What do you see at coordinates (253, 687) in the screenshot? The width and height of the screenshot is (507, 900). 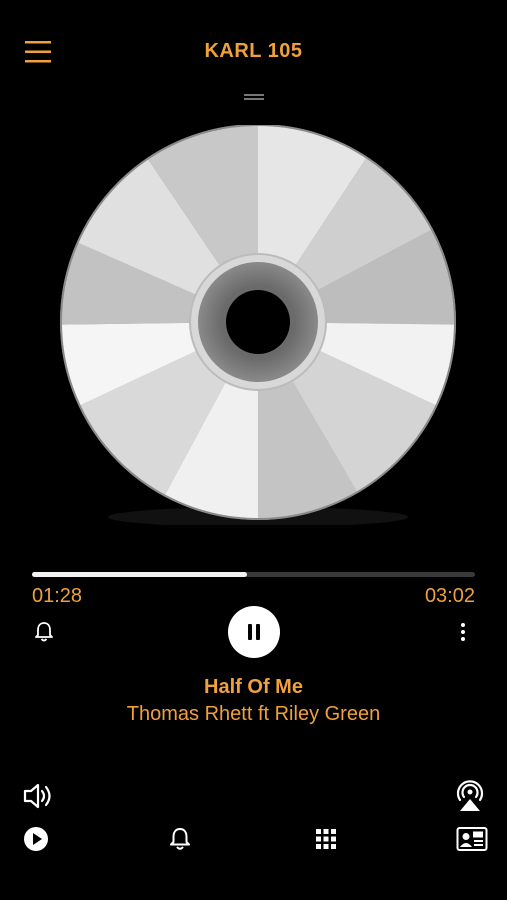 I see `track-title: Half Of Me` at bounding box center [253, 687].